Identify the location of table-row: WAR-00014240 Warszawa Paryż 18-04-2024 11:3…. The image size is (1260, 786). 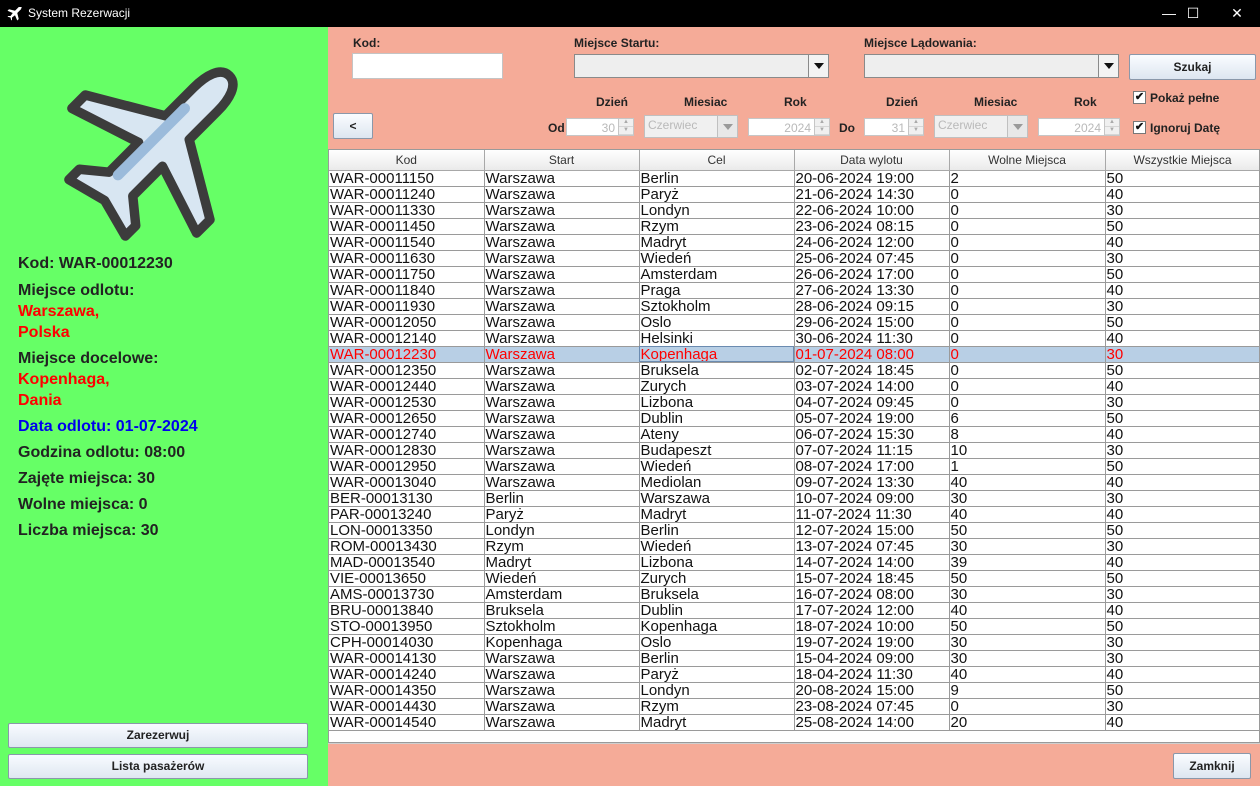
(794, 674).